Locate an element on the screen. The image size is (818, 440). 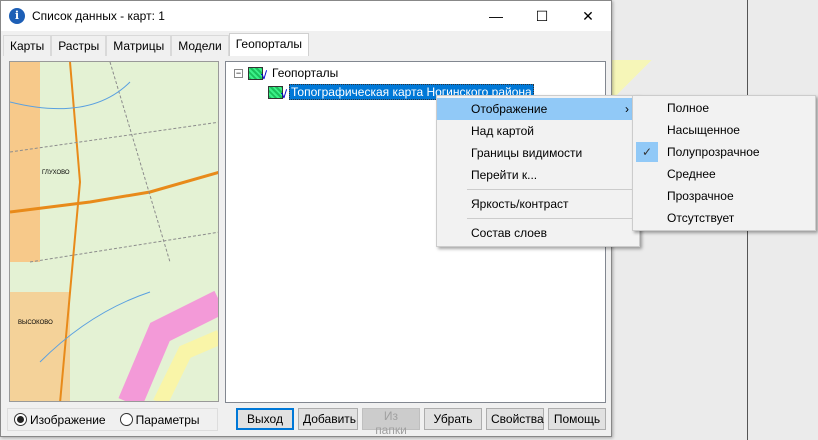
tab-rasters: Растры is located at coordinates (79, 45).